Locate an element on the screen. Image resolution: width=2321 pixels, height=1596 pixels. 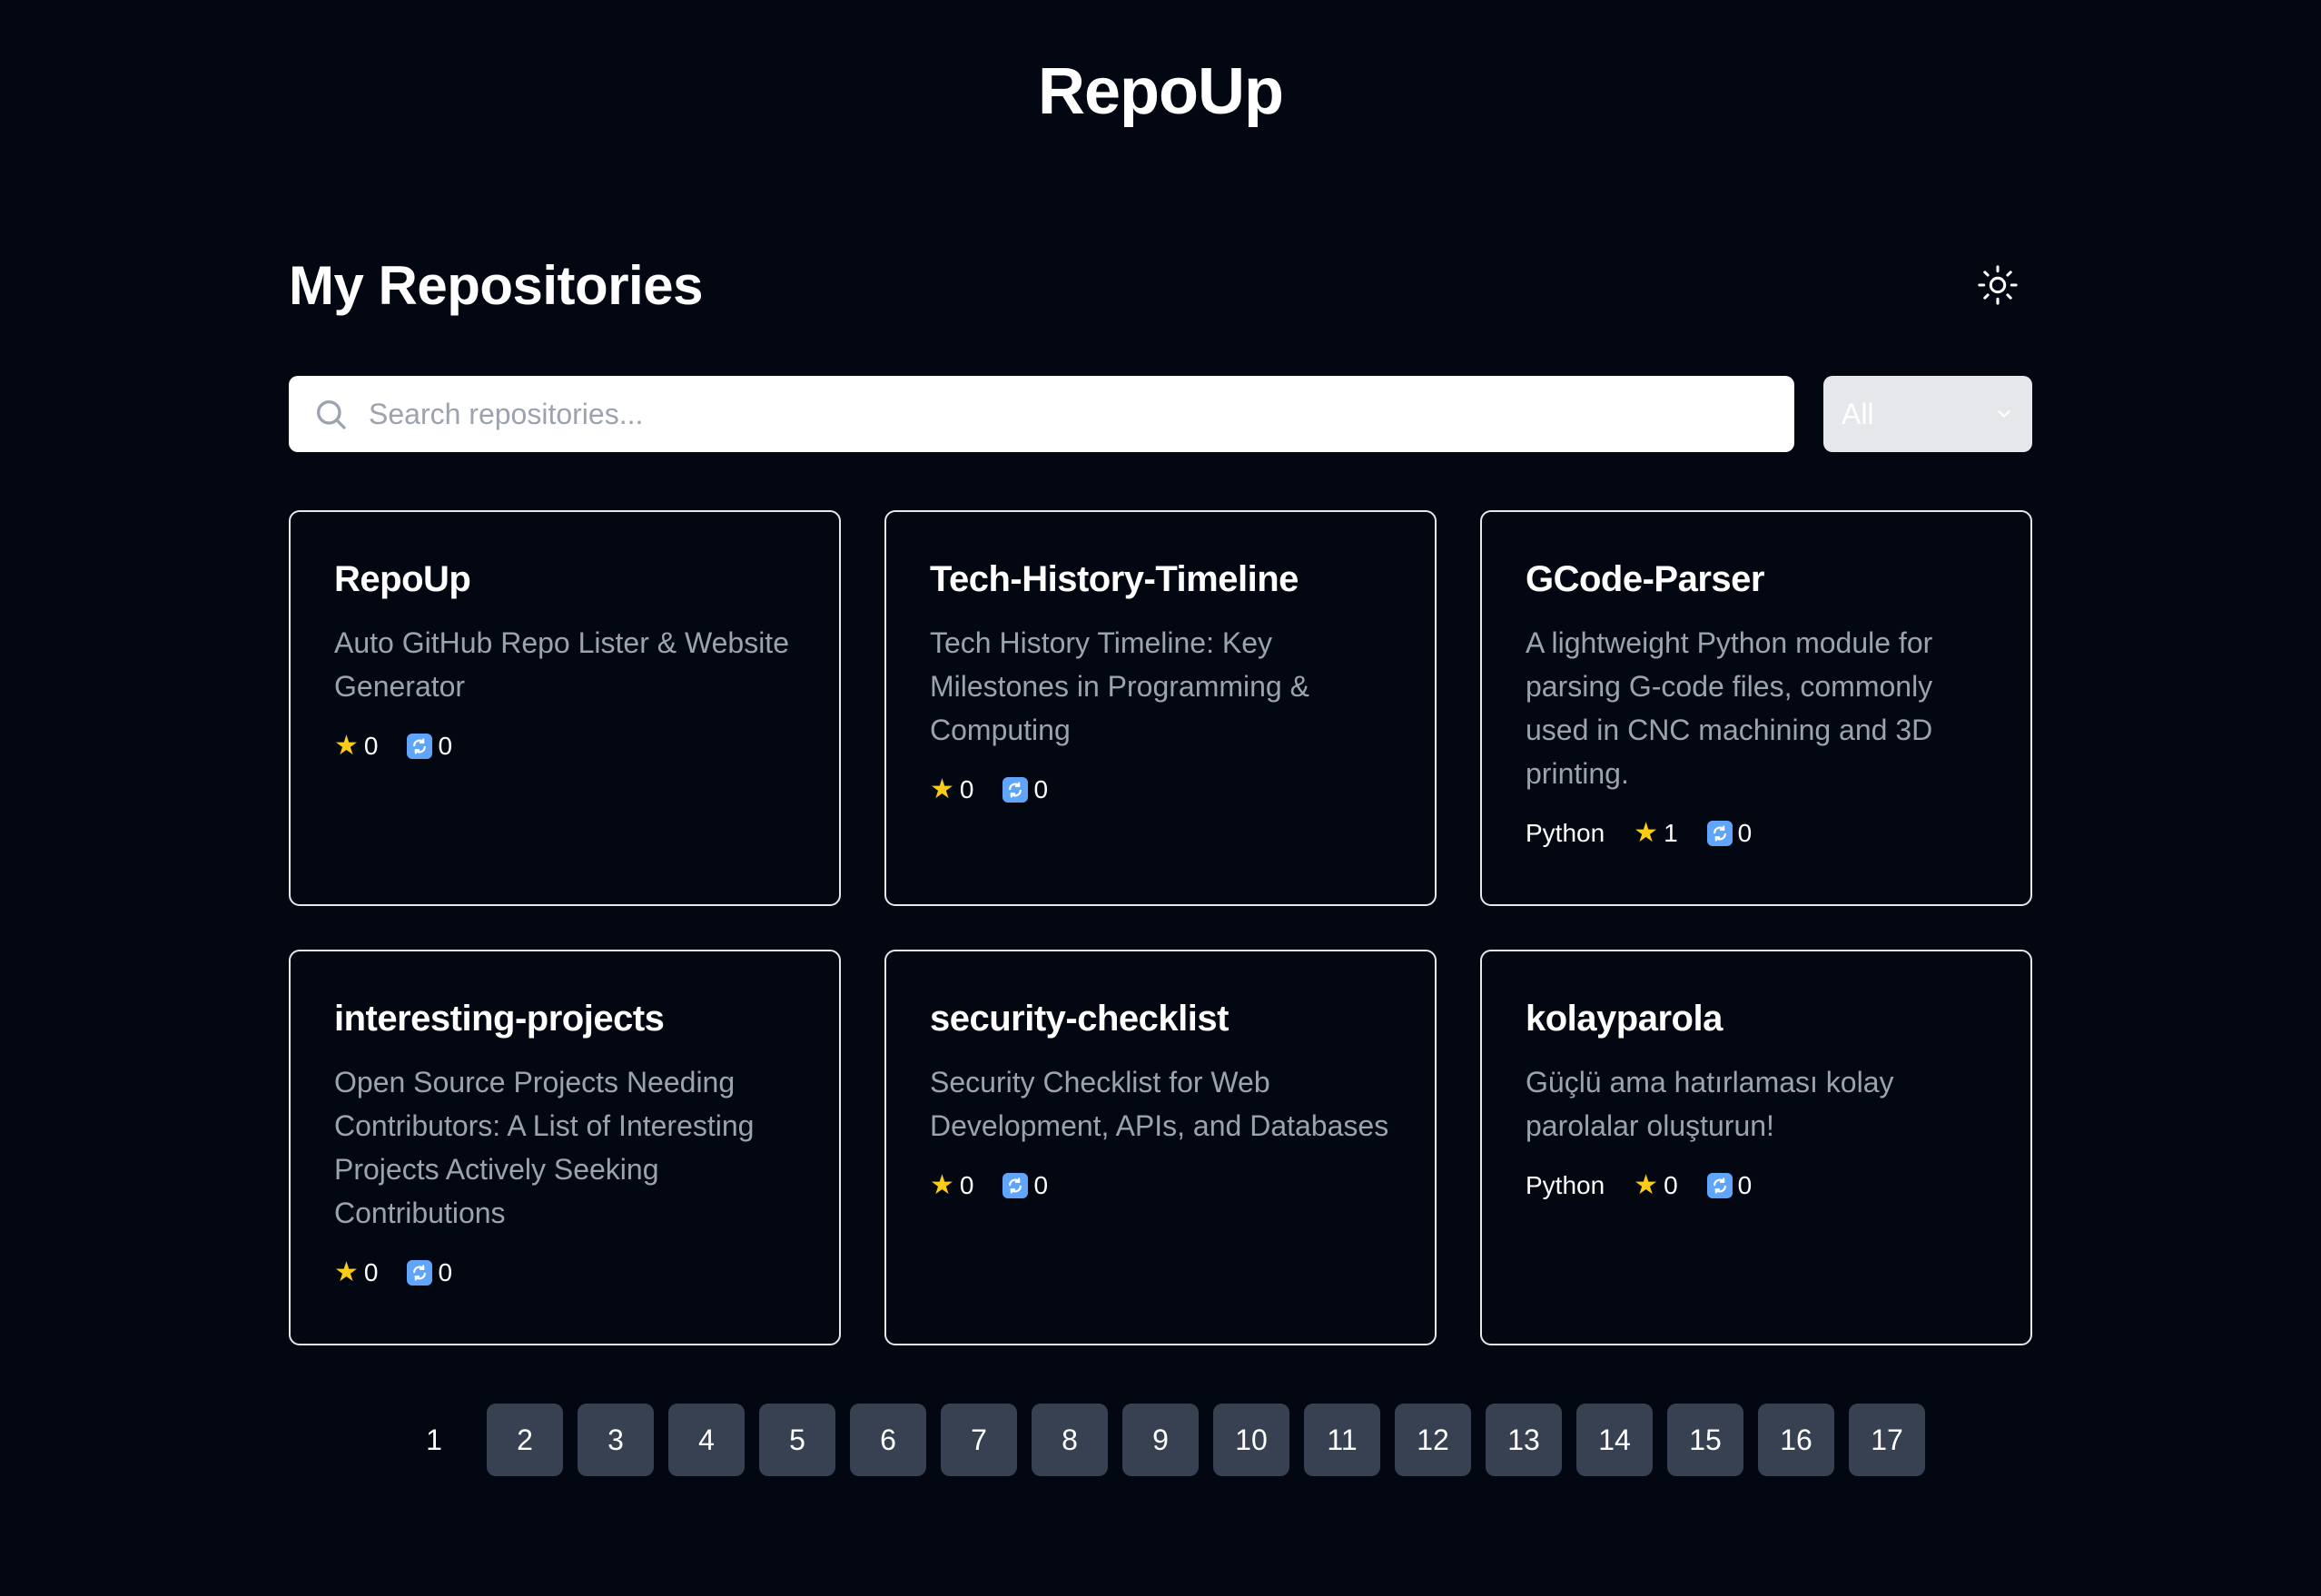
repo-name: Tech-History-Timeline is located at coordinates (1160, 579).